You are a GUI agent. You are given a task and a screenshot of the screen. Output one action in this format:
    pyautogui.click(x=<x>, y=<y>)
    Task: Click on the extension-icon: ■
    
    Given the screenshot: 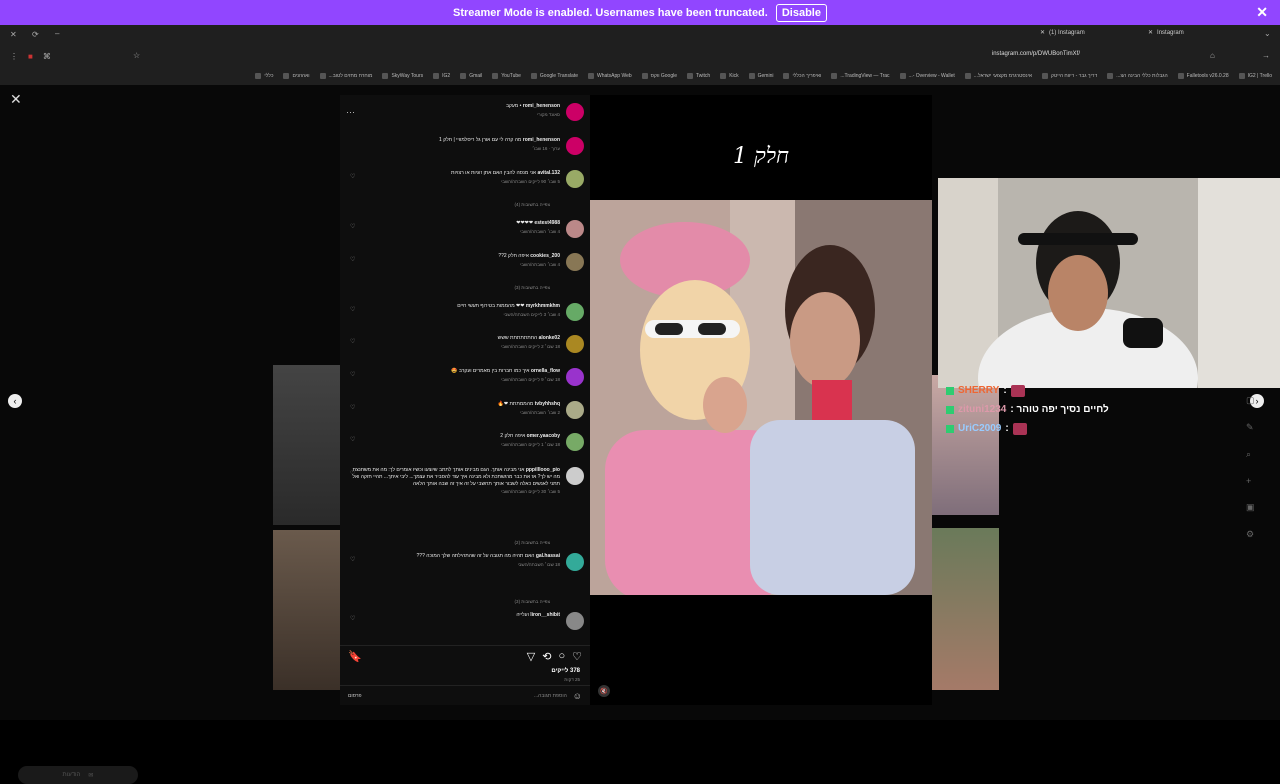 What is the action you would take?
    pyautogui.click(x=30, y=56)
    